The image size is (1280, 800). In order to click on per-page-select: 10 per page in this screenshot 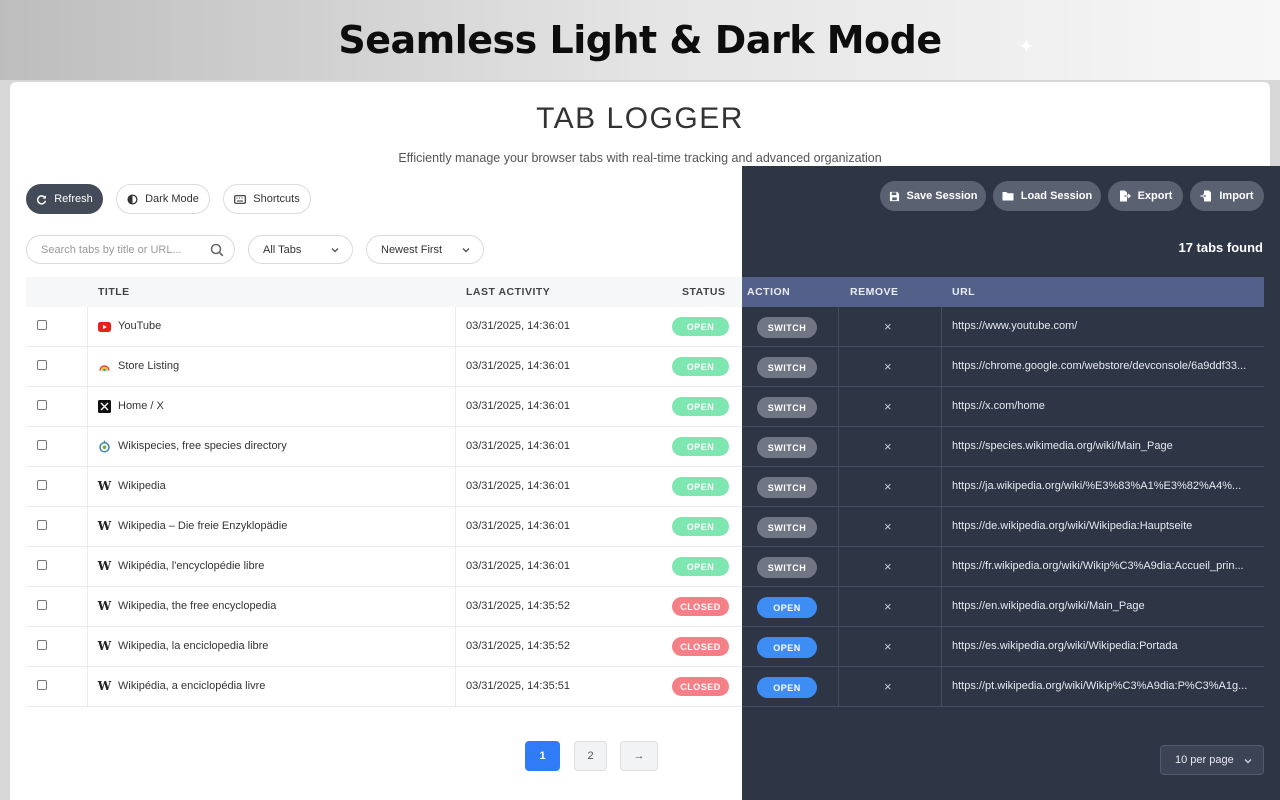, I will do `click(1212, 760)`.